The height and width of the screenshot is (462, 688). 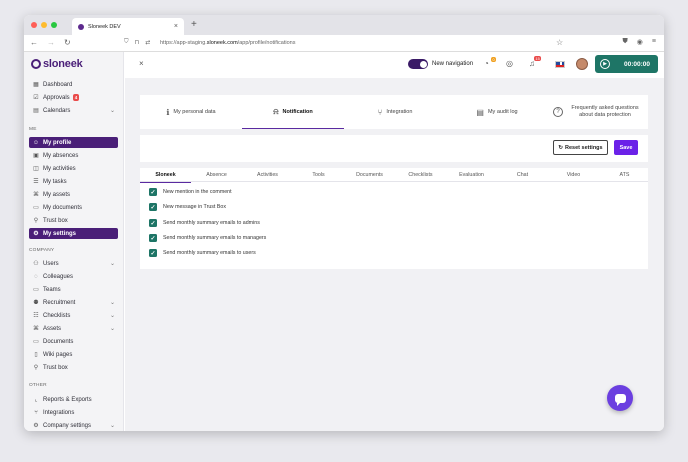 I want to click on close-tab-icon: ×, so click(x=176, y=26).